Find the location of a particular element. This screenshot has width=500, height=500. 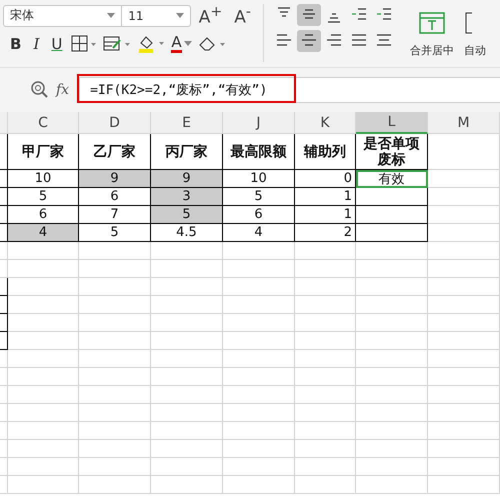

font-size-dropdown: 11 is located at coordinates (156, 15).